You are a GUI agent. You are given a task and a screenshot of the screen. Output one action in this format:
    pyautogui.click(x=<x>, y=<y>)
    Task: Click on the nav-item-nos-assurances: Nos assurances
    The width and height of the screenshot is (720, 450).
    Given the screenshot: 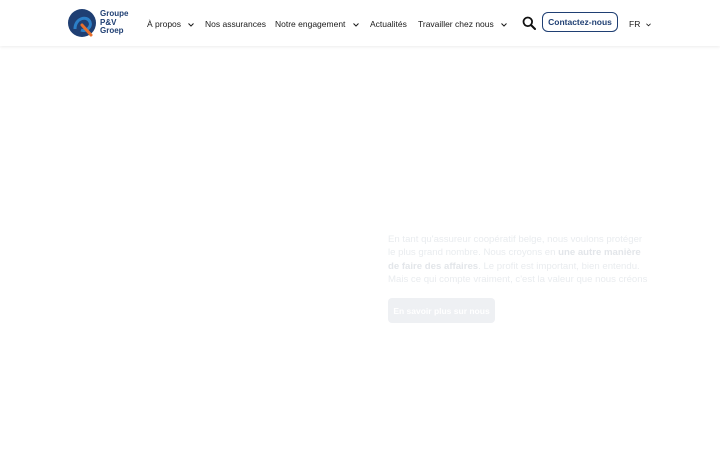 What is the action you would take?
    pyautogui.click(x=235, y=24)
    